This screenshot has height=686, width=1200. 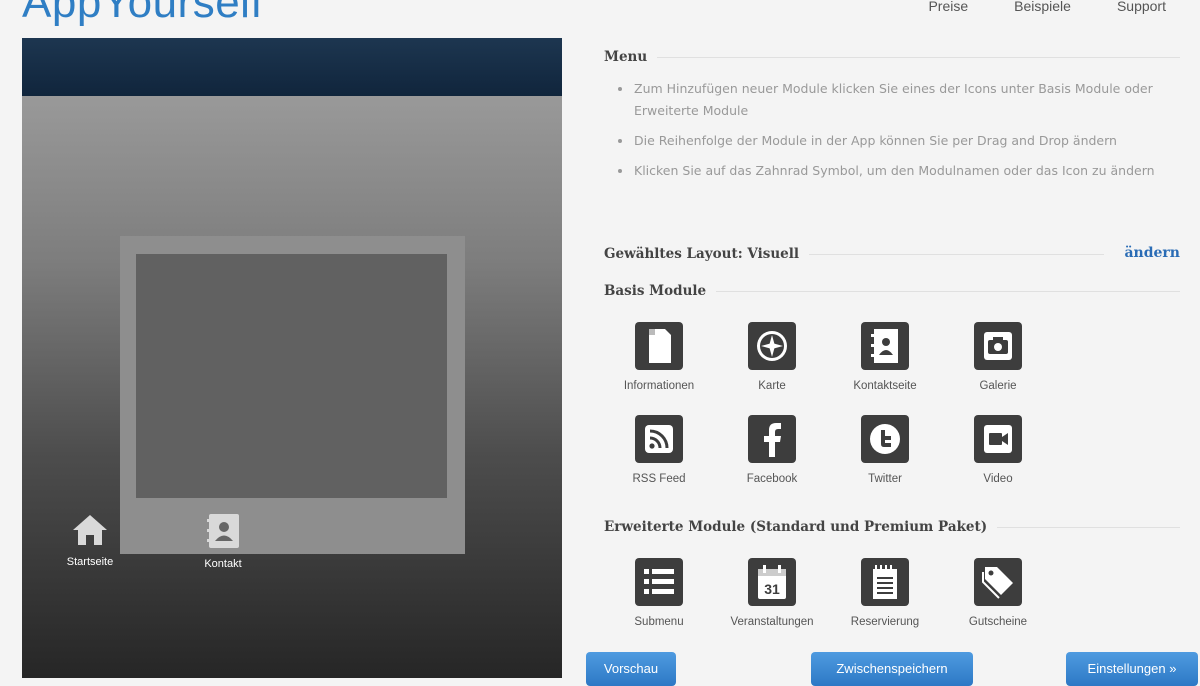 I want to click on module-label: Gutscheine, so click(x=998, y=622).